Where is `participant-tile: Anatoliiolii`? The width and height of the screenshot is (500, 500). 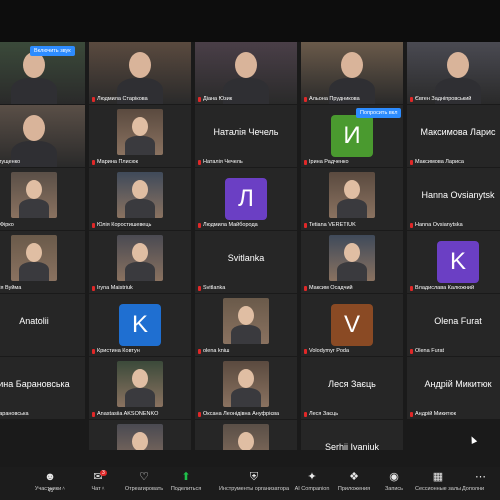 participant-tile: Anatoliiolii is located at coordinates (42, 325).